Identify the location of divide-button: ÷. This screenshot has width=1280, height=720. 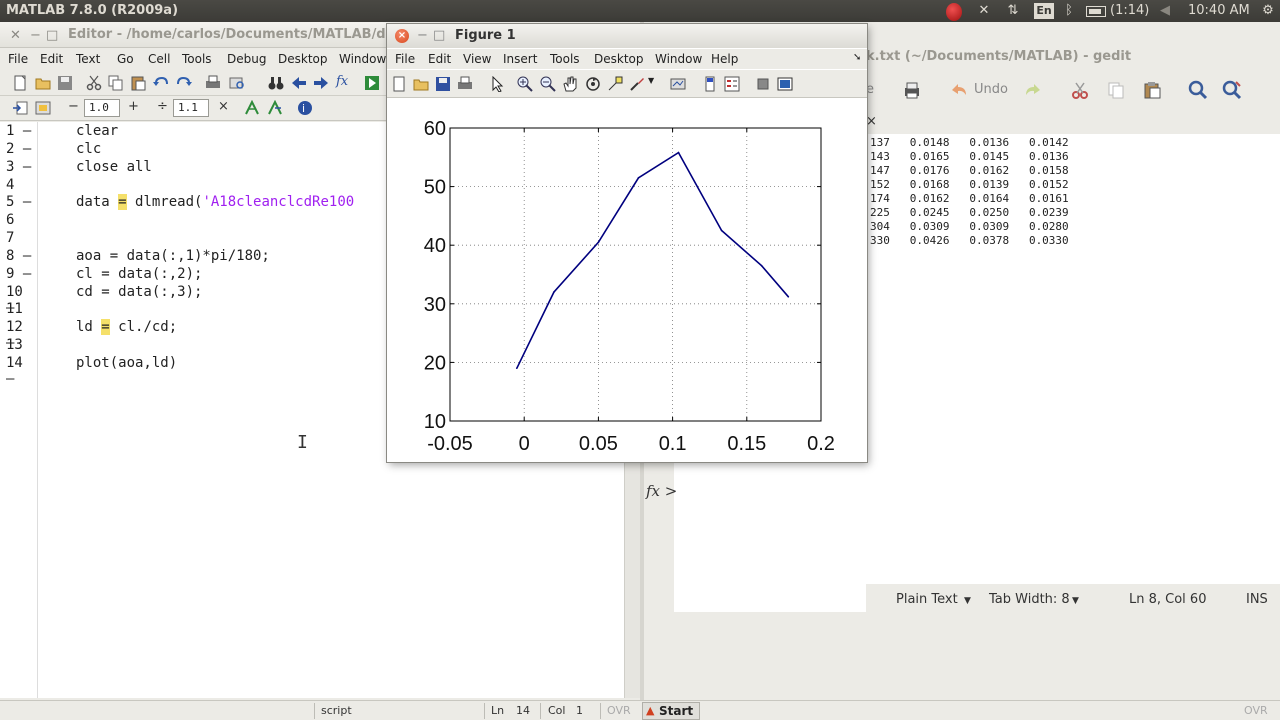
(162, 106).